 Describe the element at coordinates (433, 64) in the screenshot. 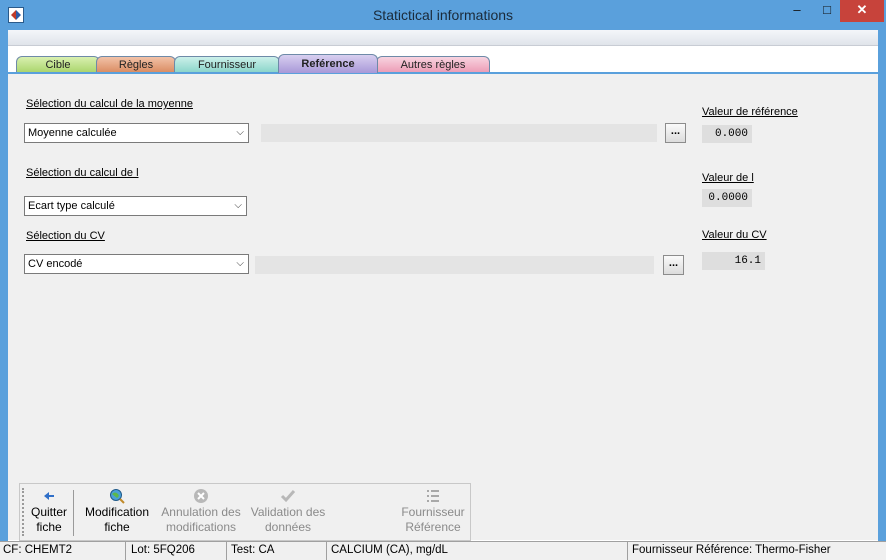

I see `tab-autres-regles: Autres règles` at that location.